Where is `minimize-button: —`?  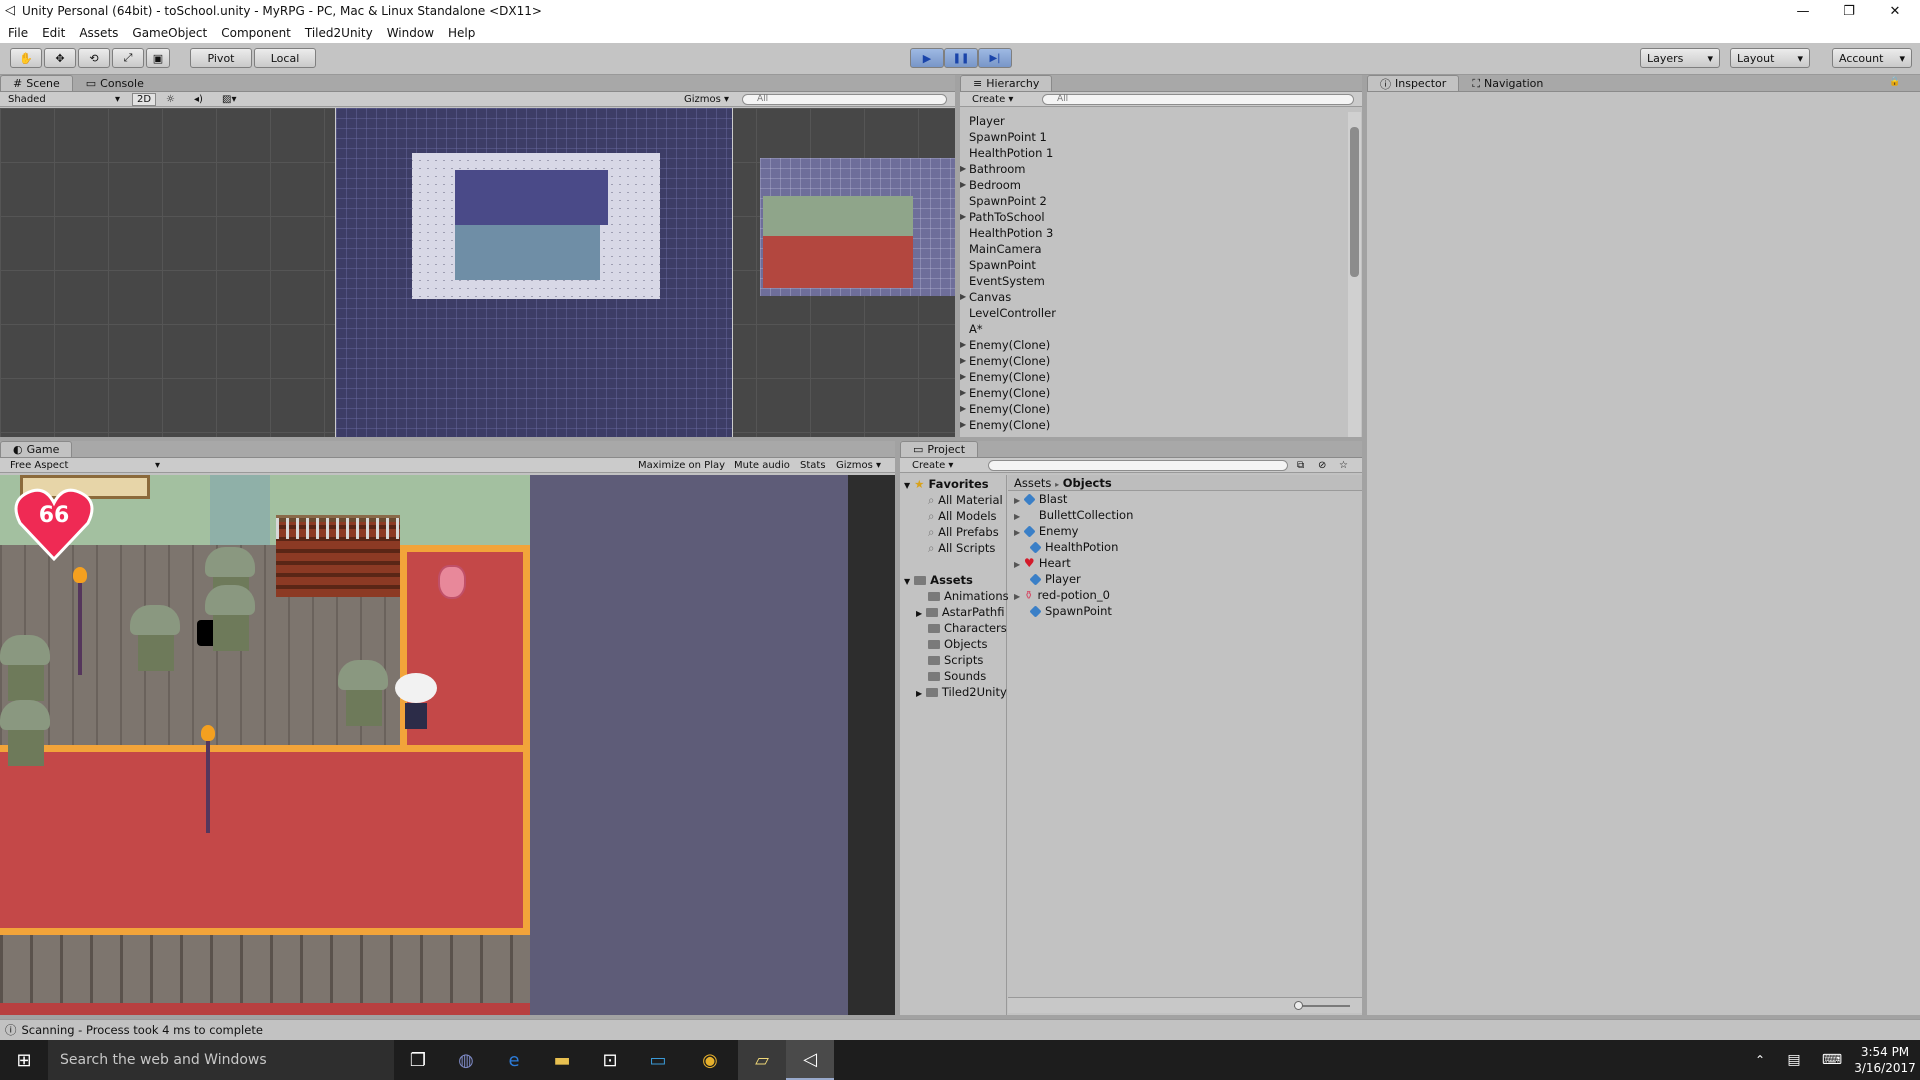 minimize-button: — is located at coordinates (1803, 11).